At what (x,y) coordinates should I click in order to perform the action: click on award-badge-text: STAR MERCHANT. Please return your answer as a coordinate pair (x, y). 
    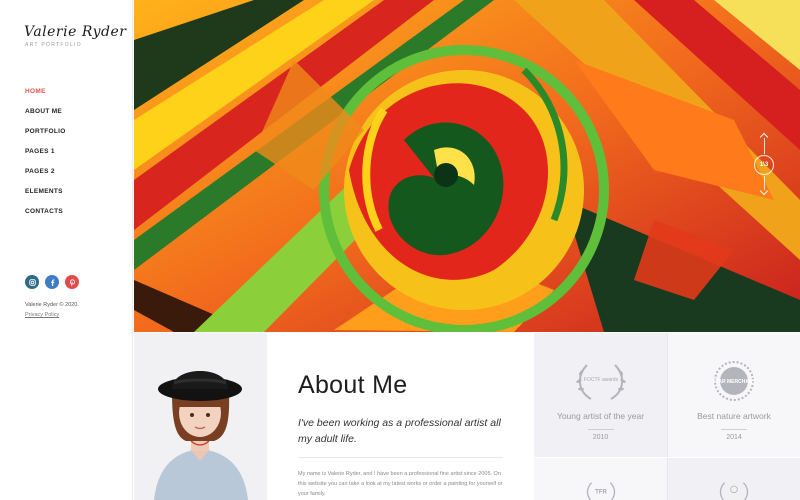
    Looking at the image, I should click on (733, 382).